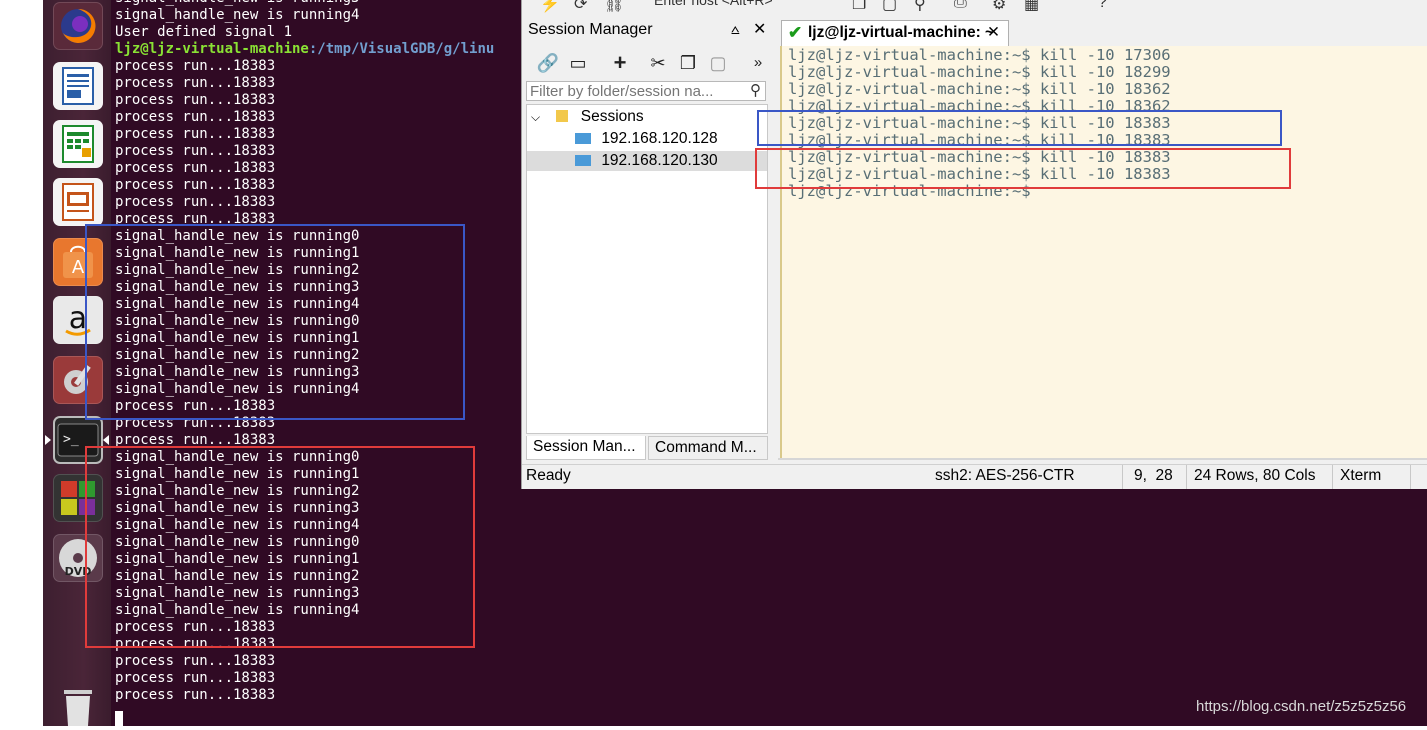 This screenshot has height=730, width=1427. I want to click on new-tab-icon: ▭, so click(578, 63).